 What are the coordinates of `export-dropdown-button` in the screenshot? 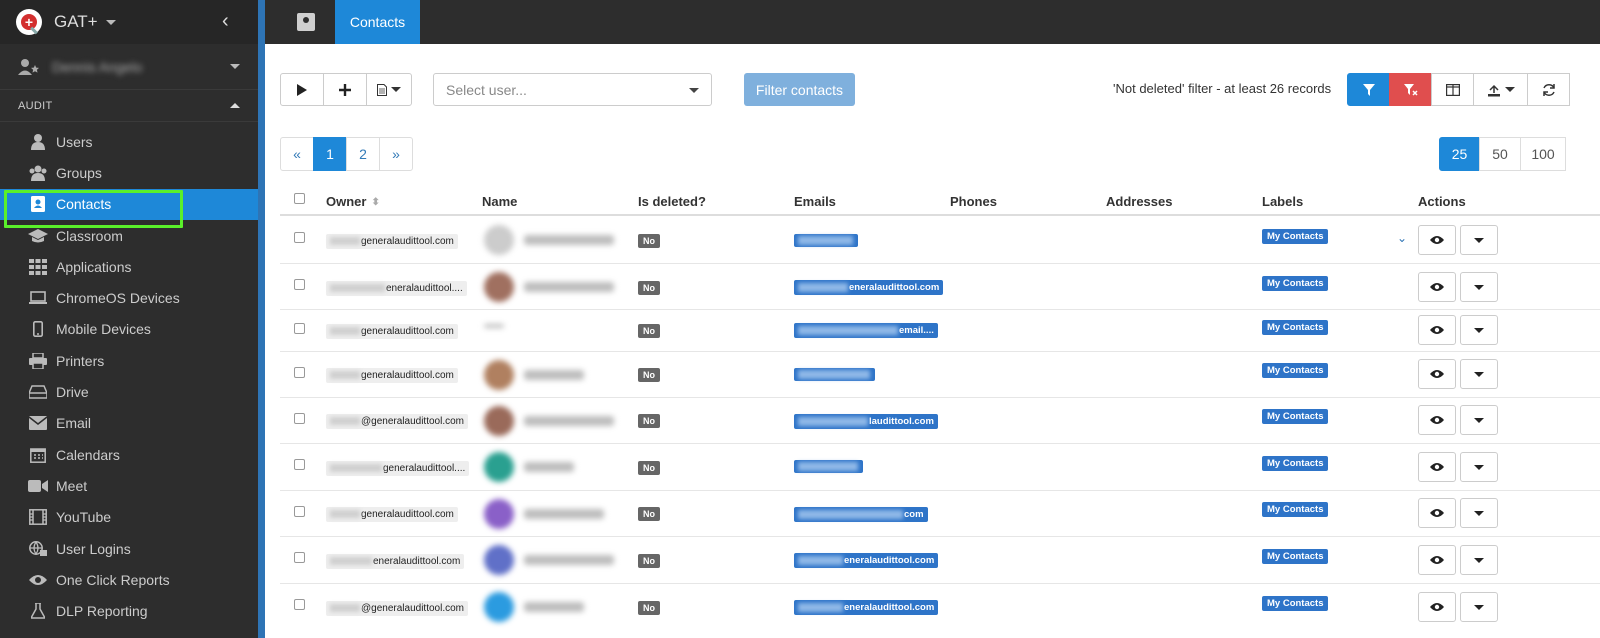 It's located at (1500, 89).